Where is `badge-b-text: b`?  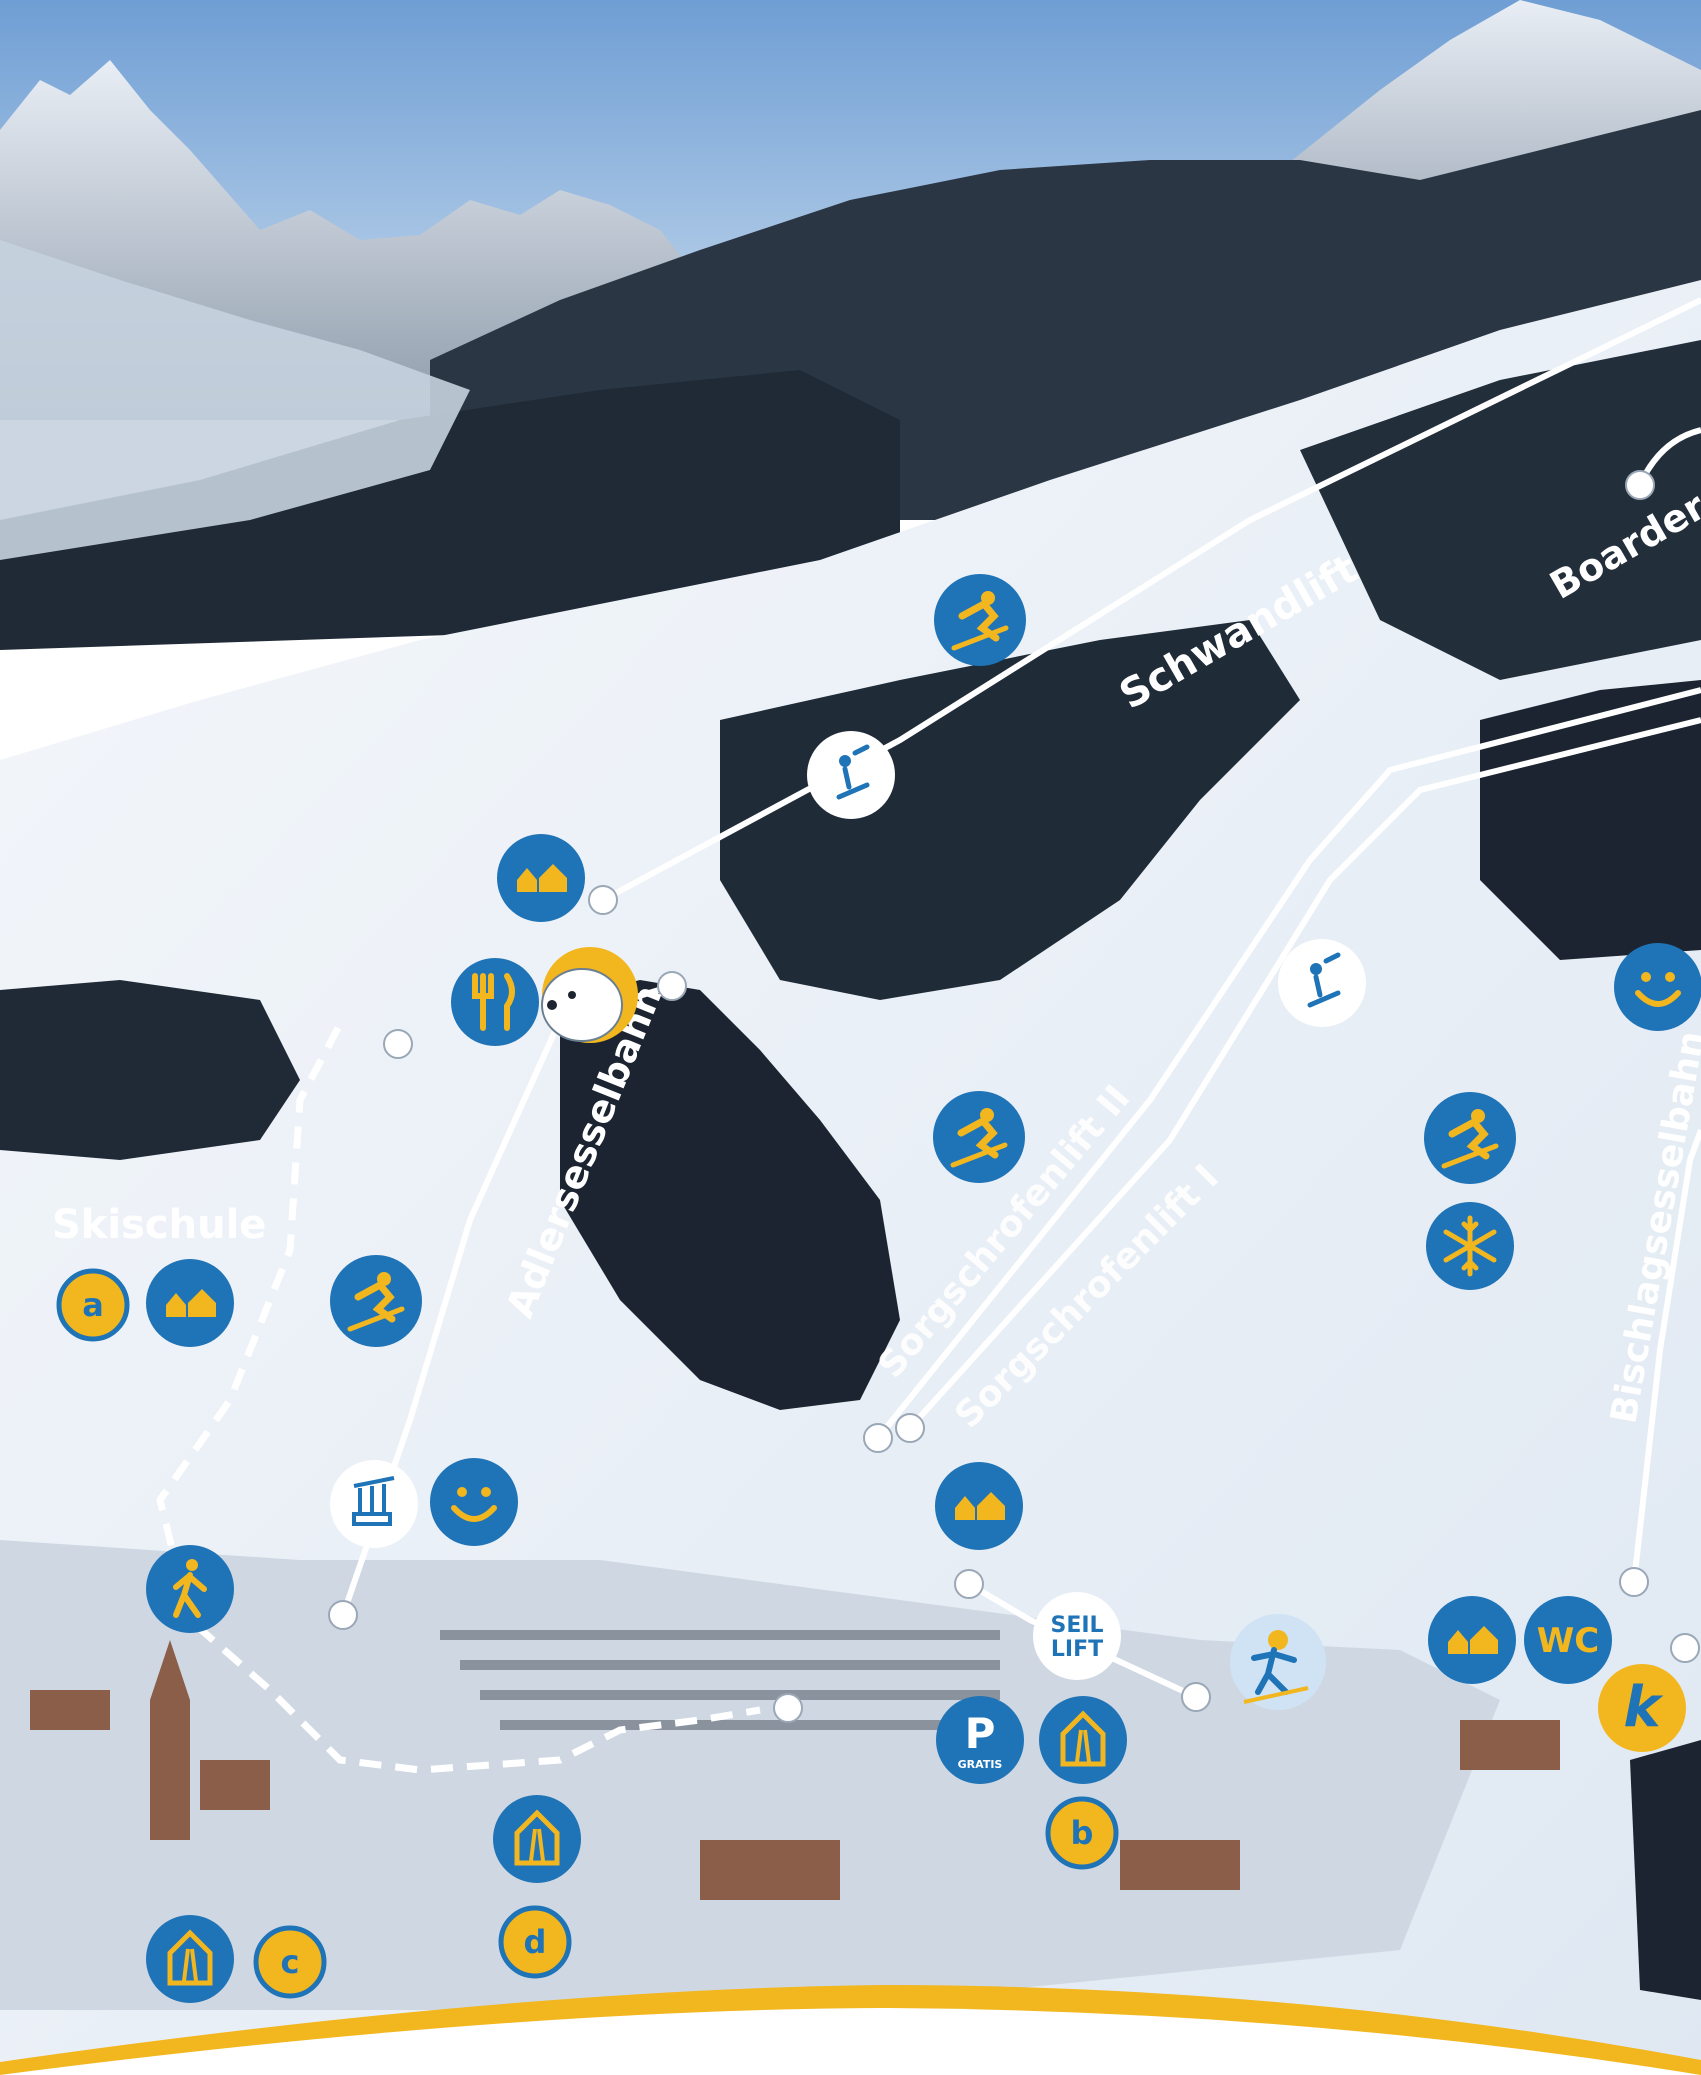 badge-b-text: b is located at coordinates (1082, 1833).